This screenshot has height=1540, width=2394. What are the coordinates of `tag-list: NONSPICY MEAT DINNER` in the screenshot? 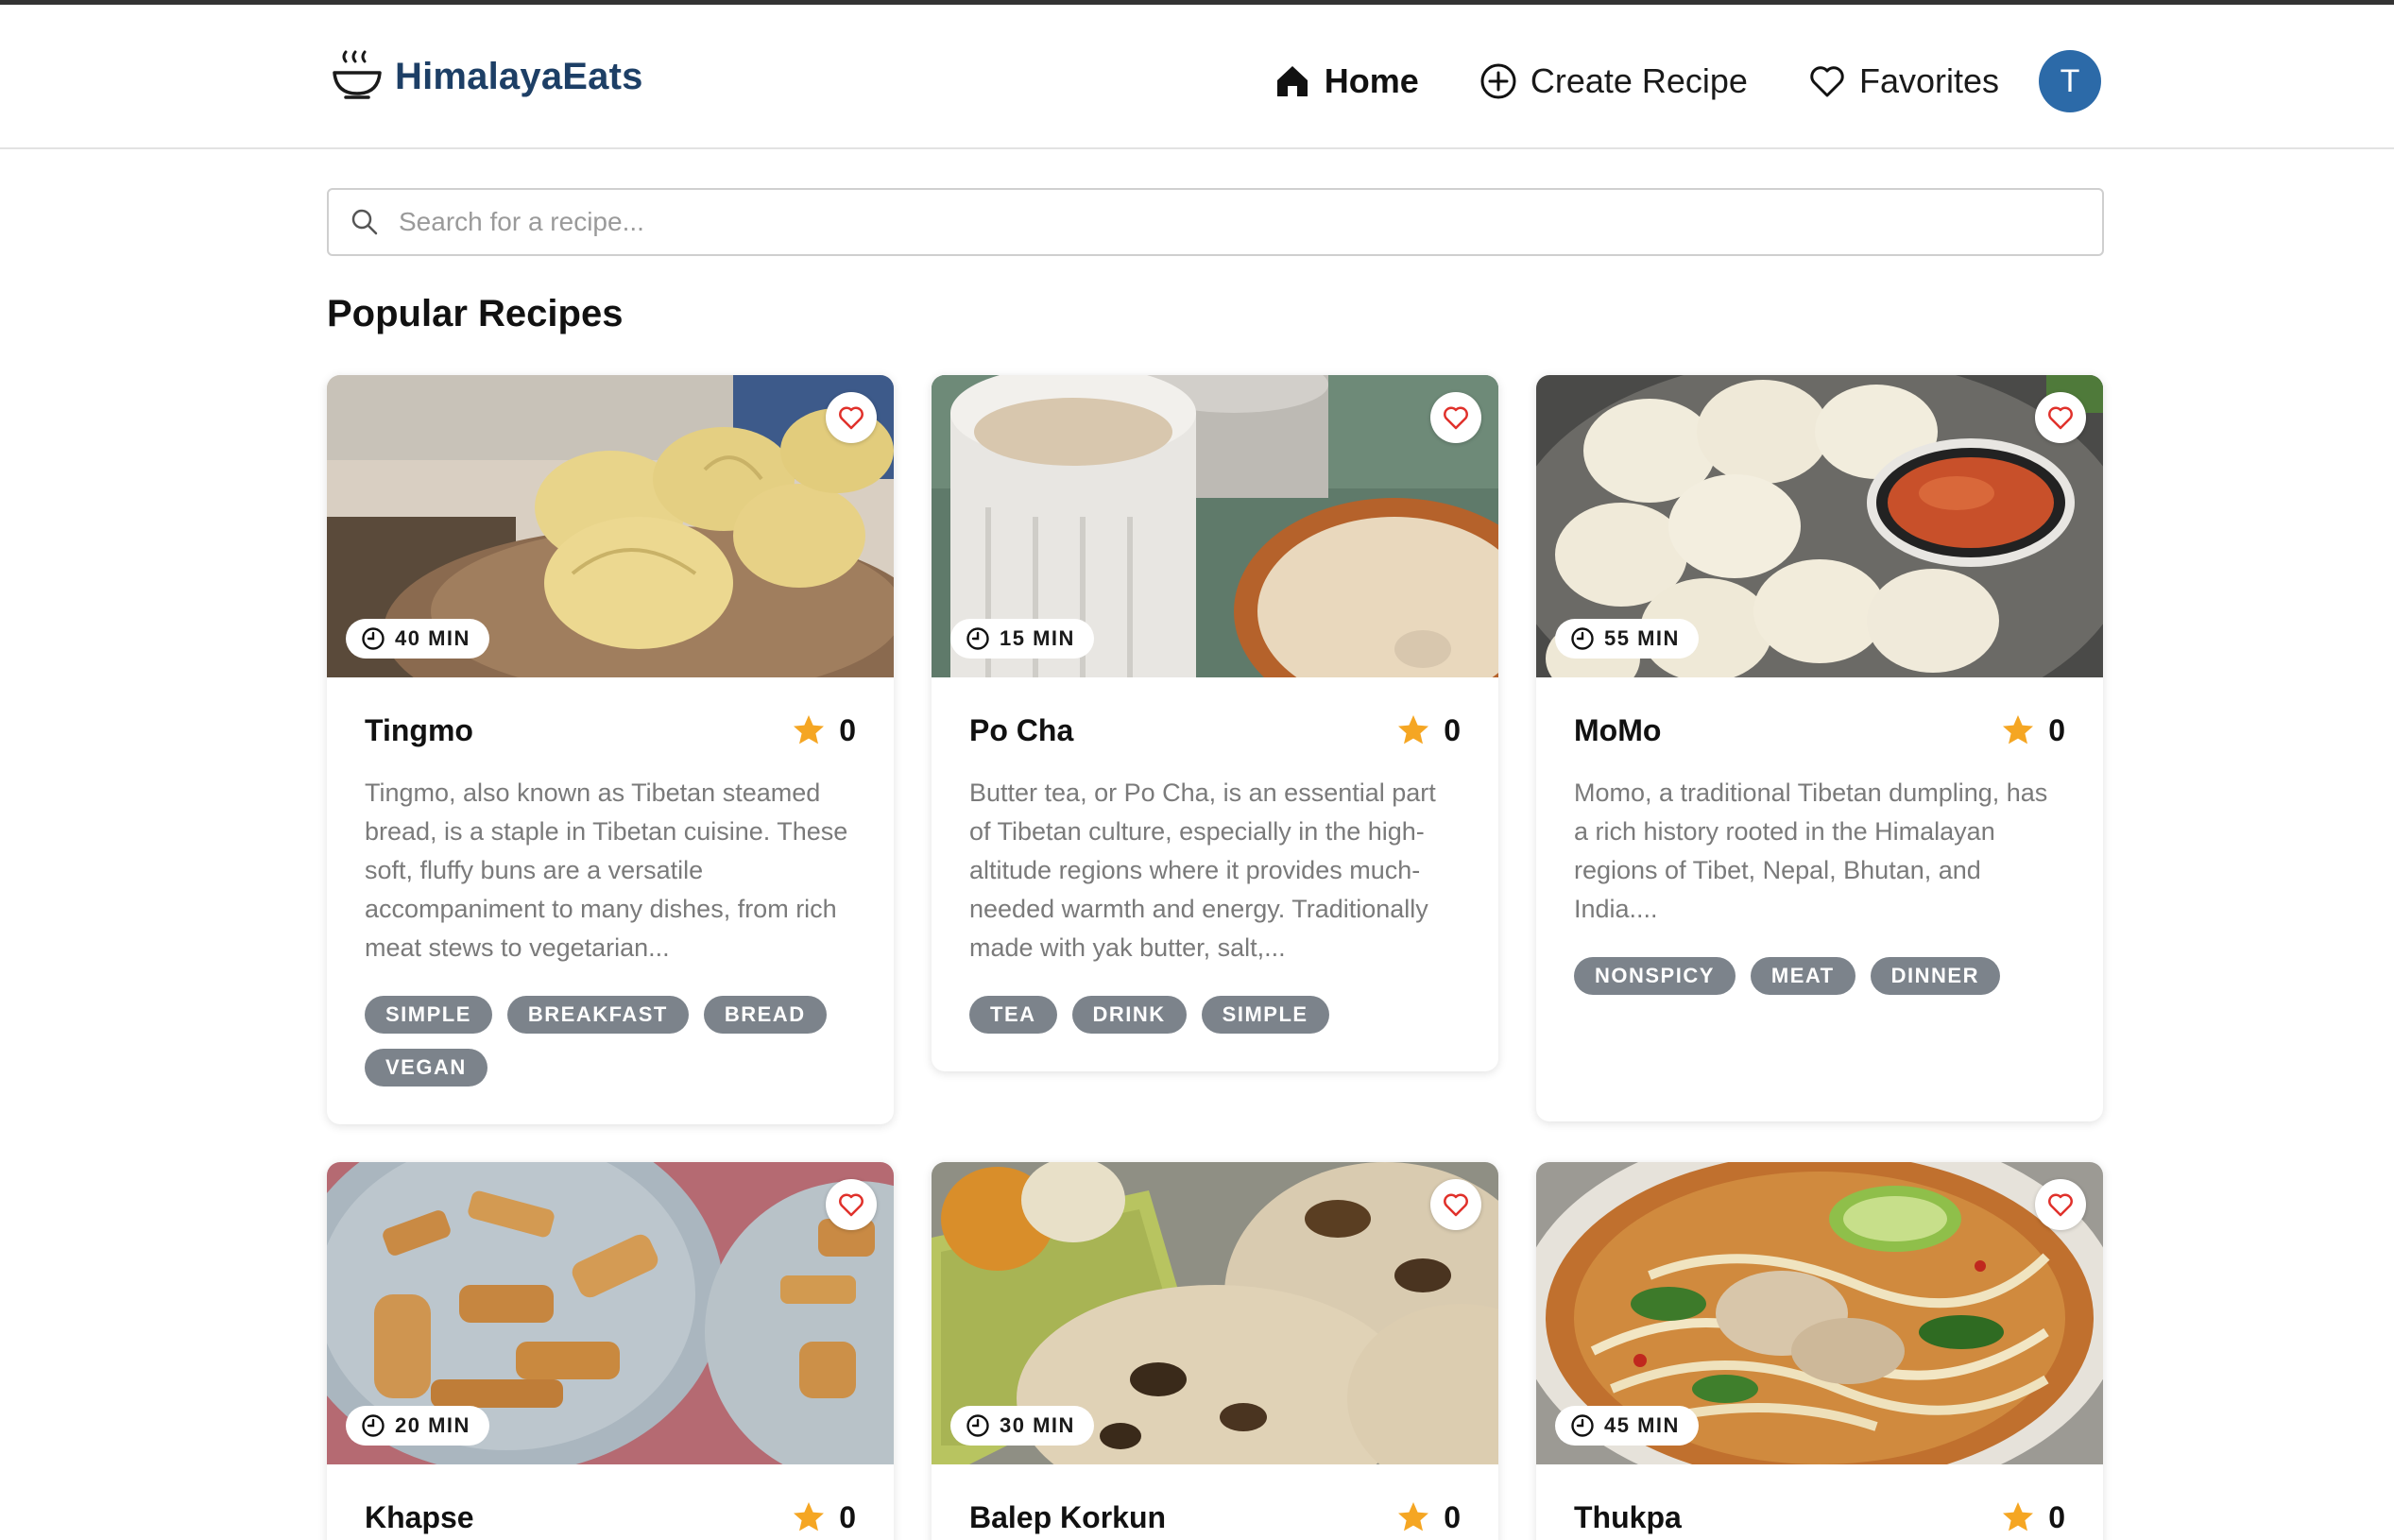 It's located at (1820, 976).